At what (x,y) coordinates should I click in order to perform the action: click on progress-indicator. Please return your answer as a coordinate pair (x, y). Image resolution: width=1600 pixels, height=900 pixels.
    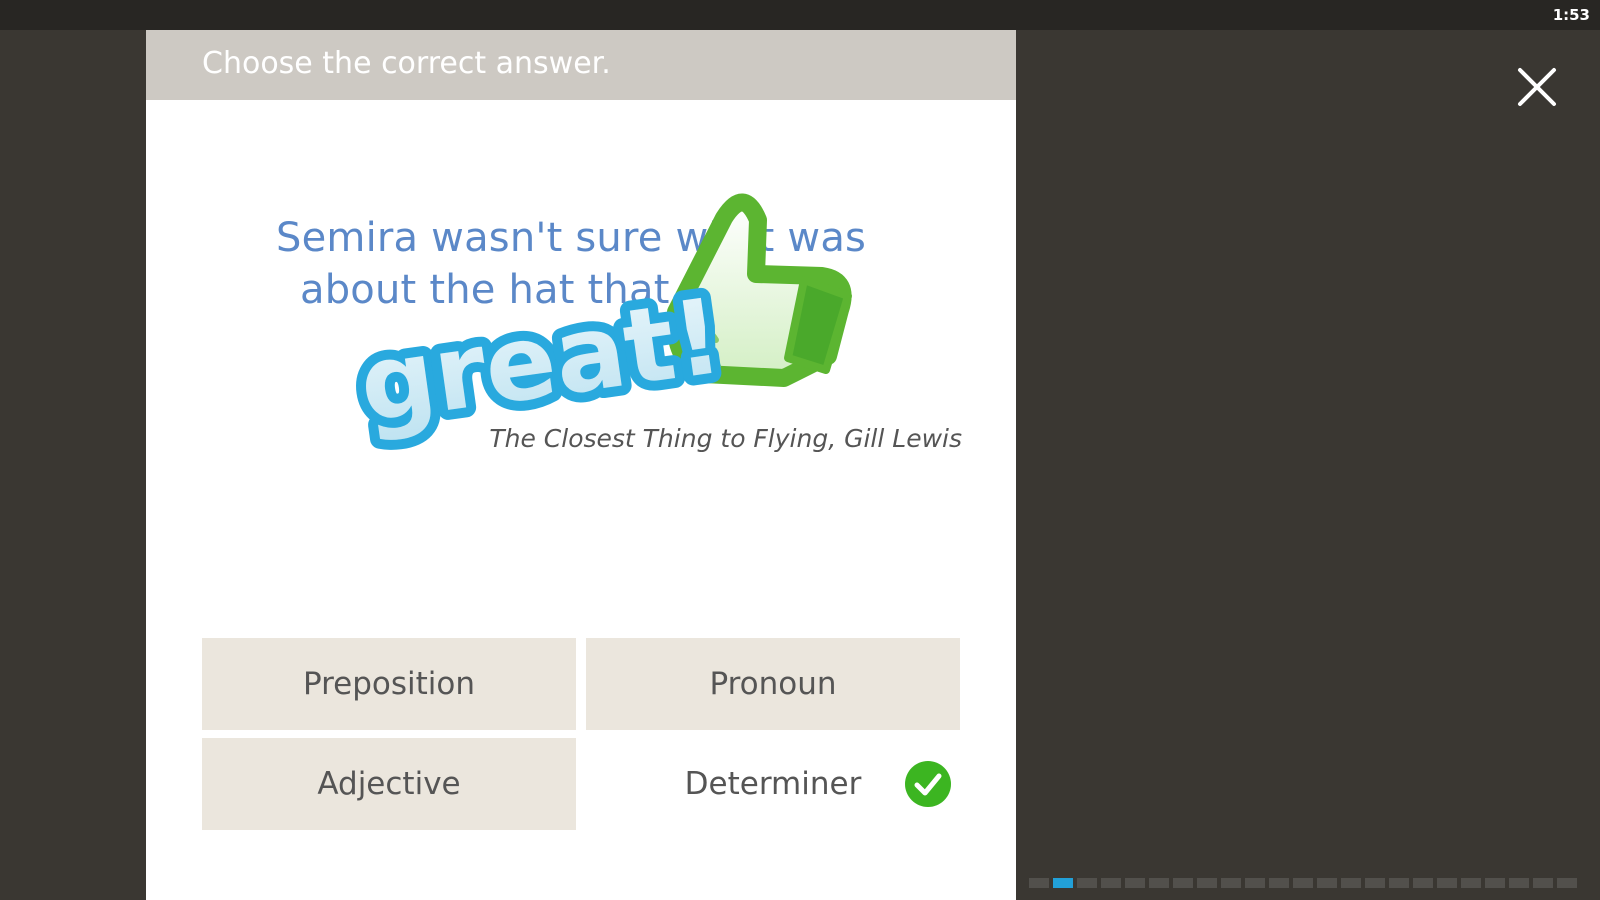
    Looking at the image, I should click on (1303, 883).